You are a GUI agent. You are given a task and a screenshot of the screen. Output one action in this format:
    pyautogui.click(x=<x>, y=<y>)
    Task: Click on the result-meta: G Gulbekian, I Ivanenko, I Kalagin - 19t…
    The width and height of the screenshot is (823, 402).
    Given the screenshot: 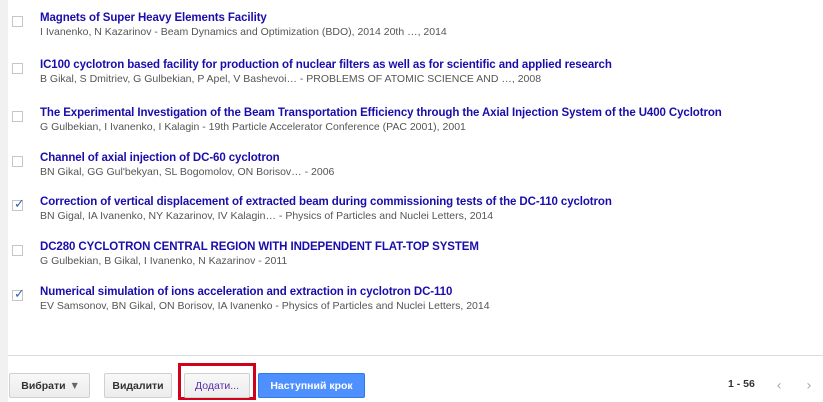 What is the action you would take?
    pyautogui.click(x=253, y=127)
    